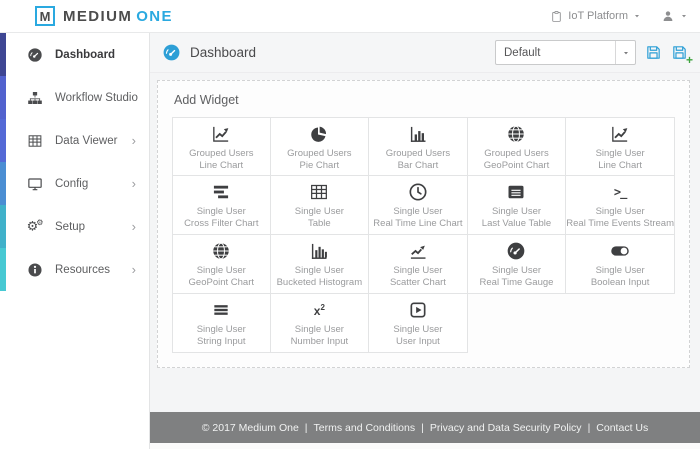  I want to click on footer-link-terms-and-conditions: Terms and Conditions, so click(365, 428).